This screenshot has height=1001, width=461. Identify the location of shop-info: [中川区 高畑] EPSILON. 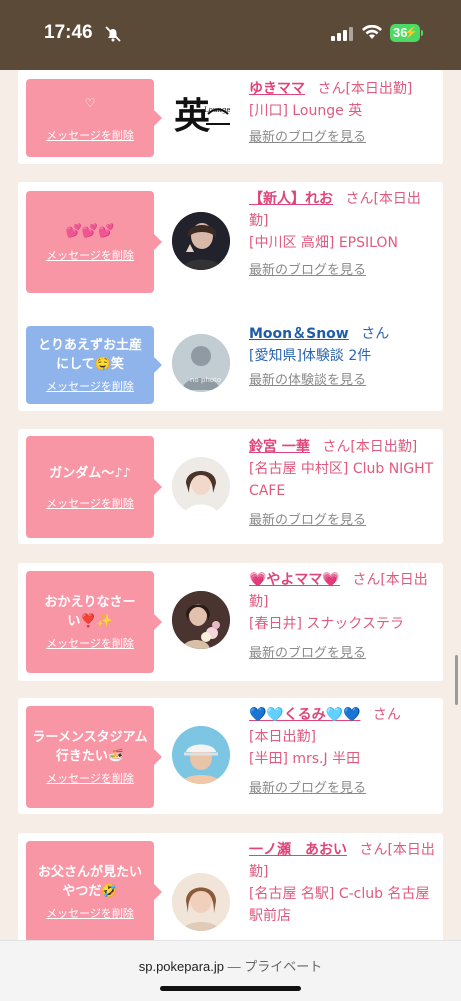
(323, 243).